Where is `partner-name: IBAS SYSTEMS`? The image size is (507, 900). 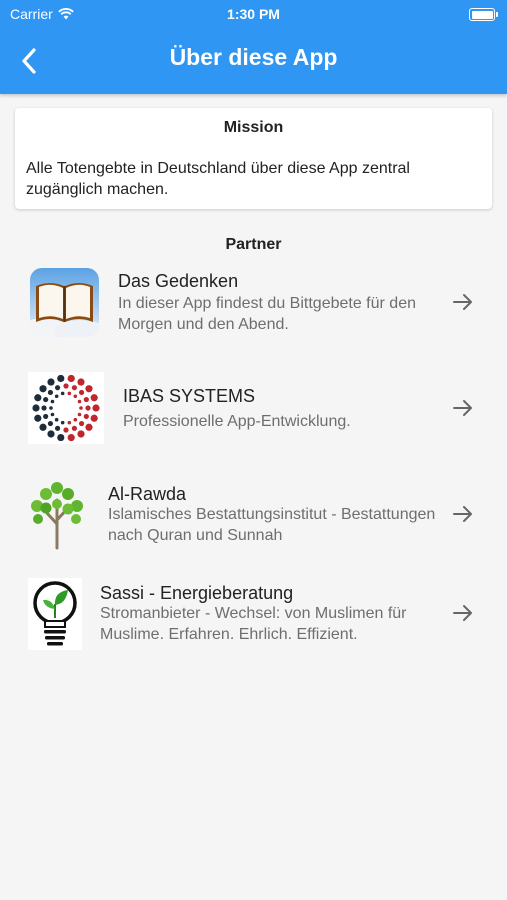 partner-name: IBAS SYSTEMS is located at coordinates (189, 396).